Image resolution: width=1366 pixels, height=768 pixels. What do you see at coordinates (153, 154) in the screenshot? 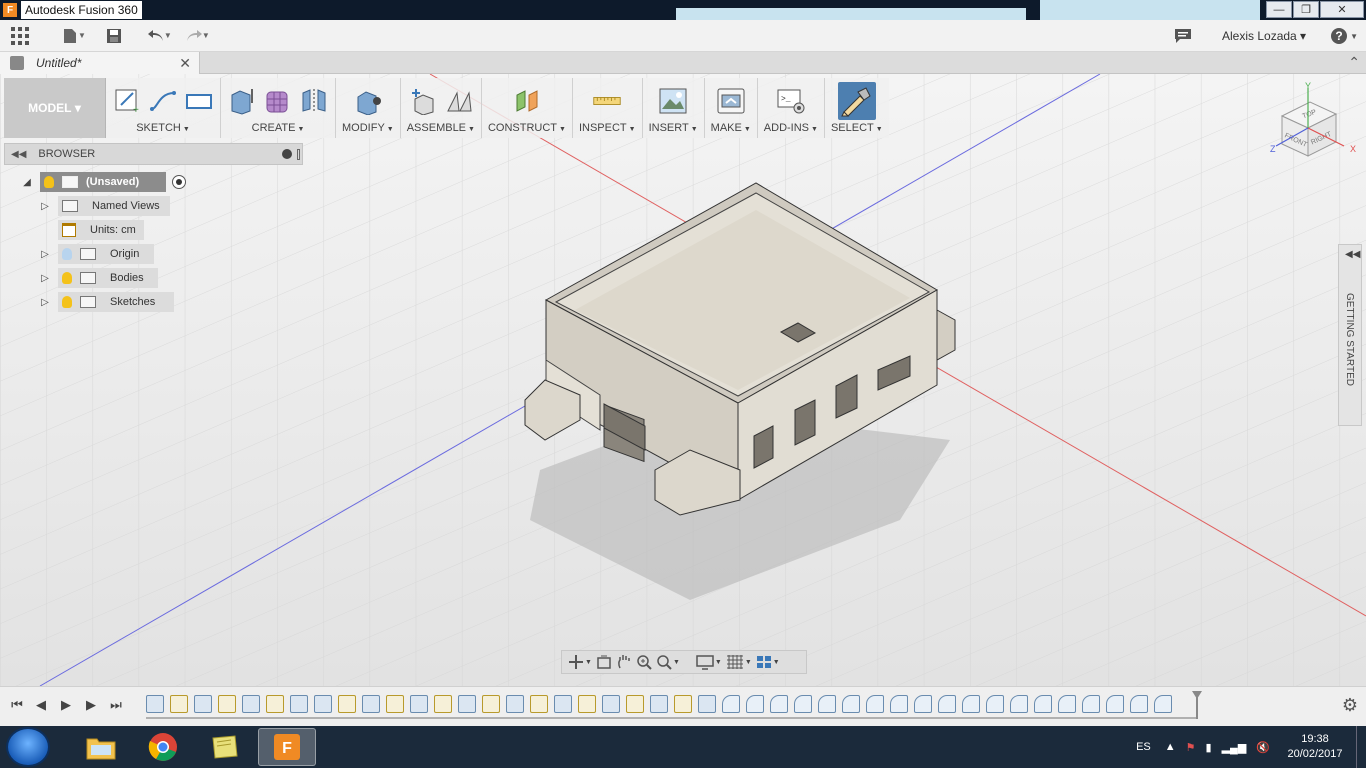
I see `browser-panel-header: ◀◀ BROWSER` at bounding box center [153, 154].